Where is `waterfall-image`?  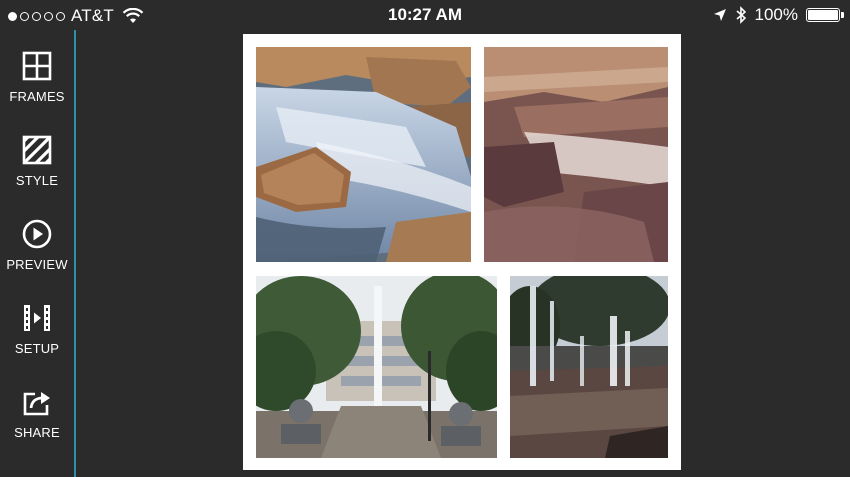
waterfall-image is located at coordinates (363, 154).